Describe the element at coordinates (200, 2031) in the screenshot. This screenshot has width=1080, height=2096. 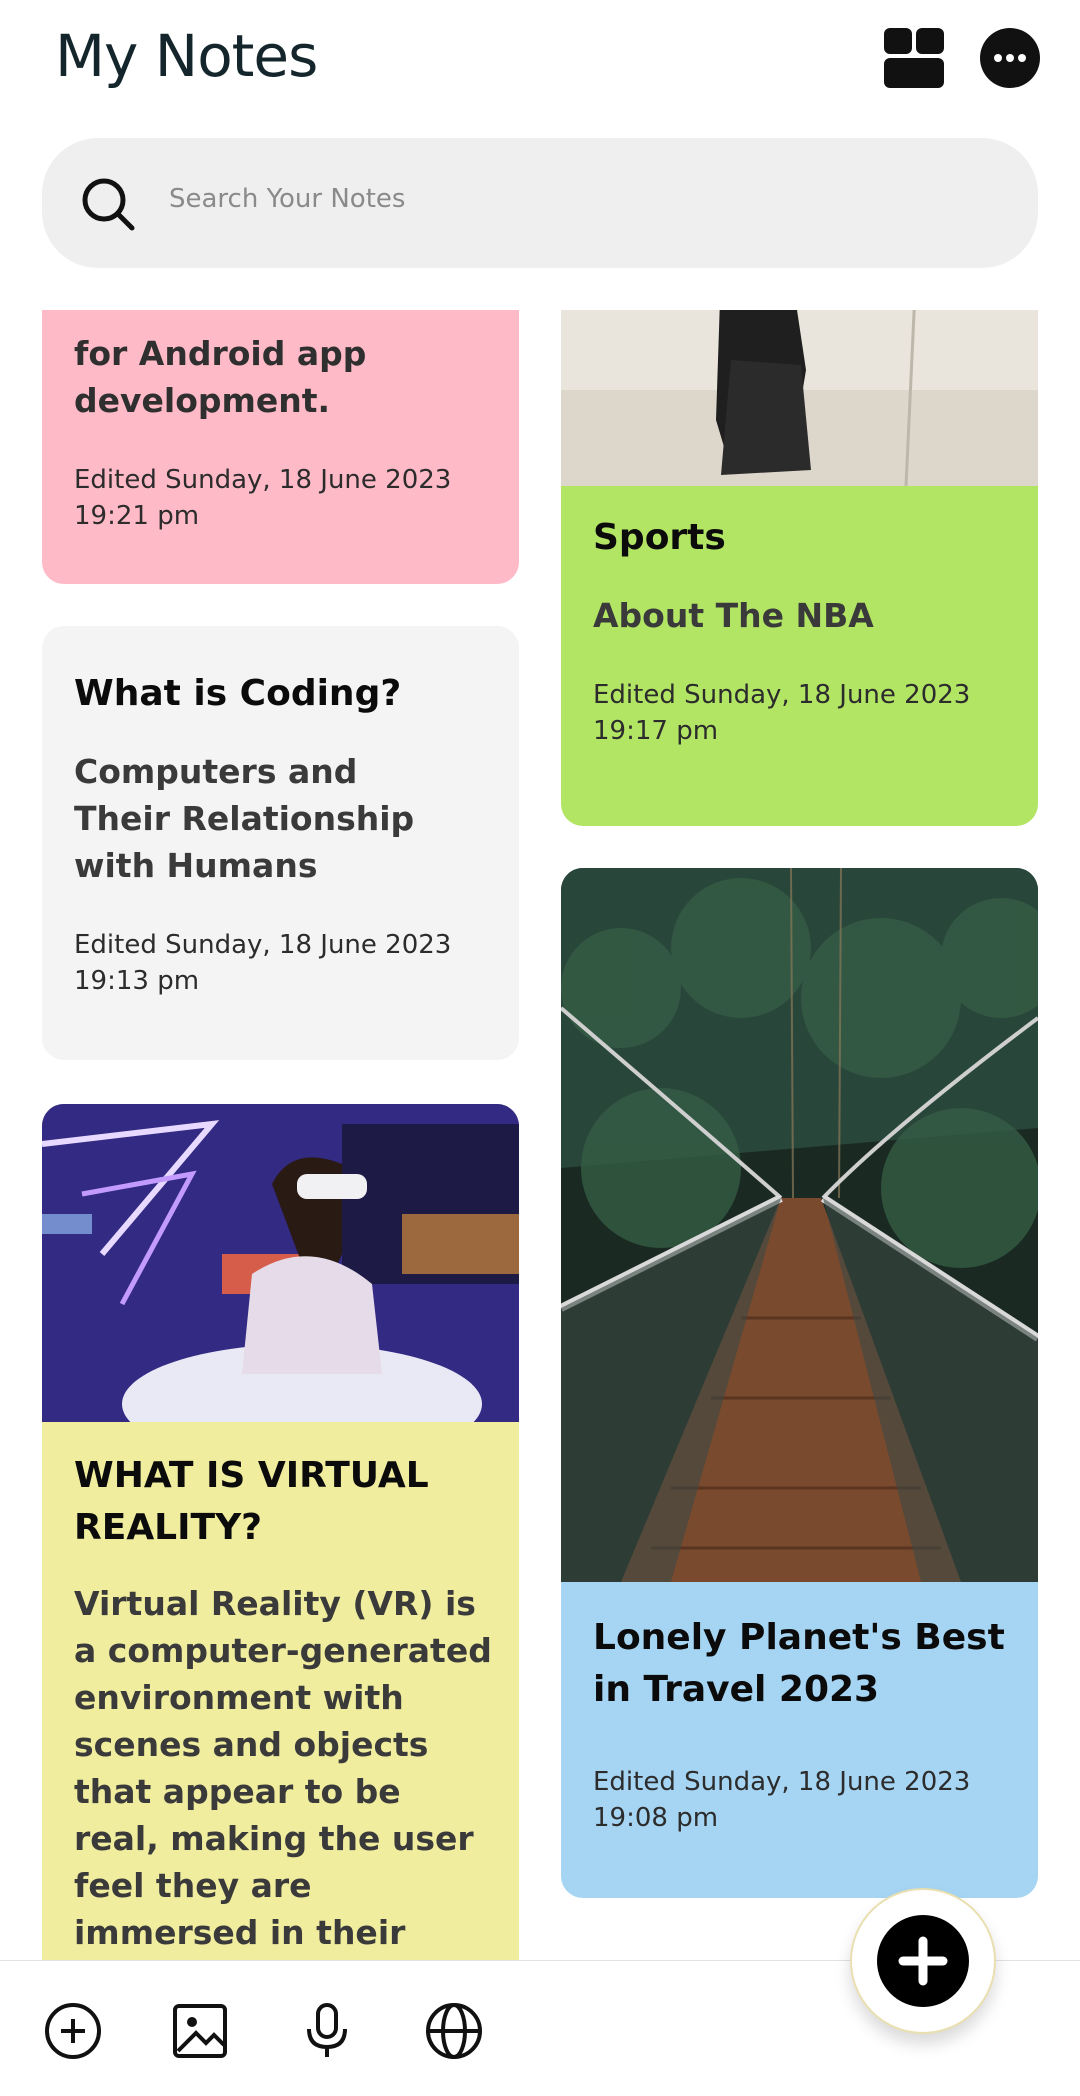
I see `image-icon` at that location.